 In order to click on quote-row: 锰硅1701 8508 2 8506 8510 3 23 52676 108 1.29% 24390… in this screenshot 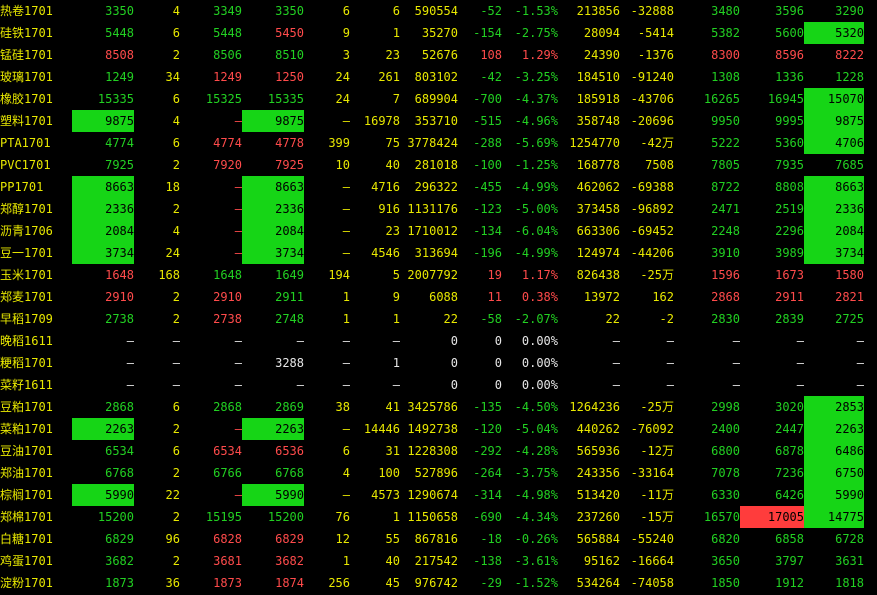, I will do `click(438, 55)`.